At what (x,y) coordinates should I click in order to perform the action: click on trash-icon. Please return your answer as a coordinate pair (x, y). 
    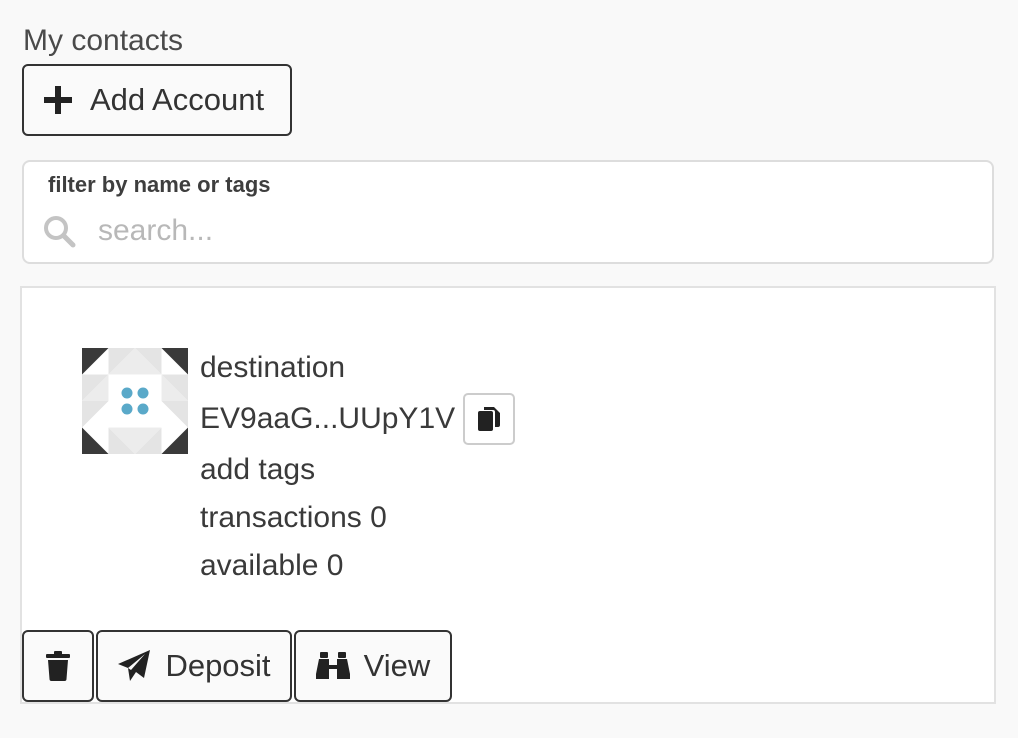
    Looking at the image, I should click on (58, 666).